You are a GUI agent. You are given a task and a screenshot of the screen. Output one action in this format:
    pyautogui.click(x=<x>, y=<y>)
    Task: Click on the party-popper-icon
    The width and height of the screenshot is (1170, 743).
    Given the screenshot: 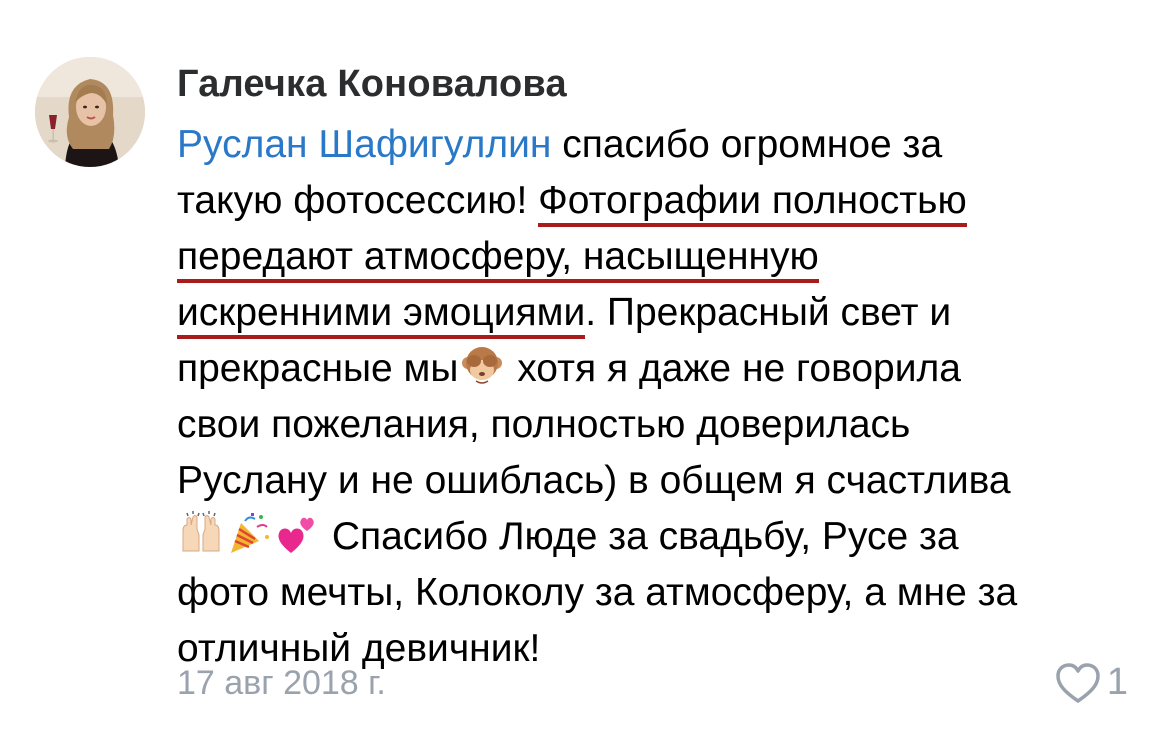 What is the action you would take?
    pyautogui.click(x=249, y=533)
    